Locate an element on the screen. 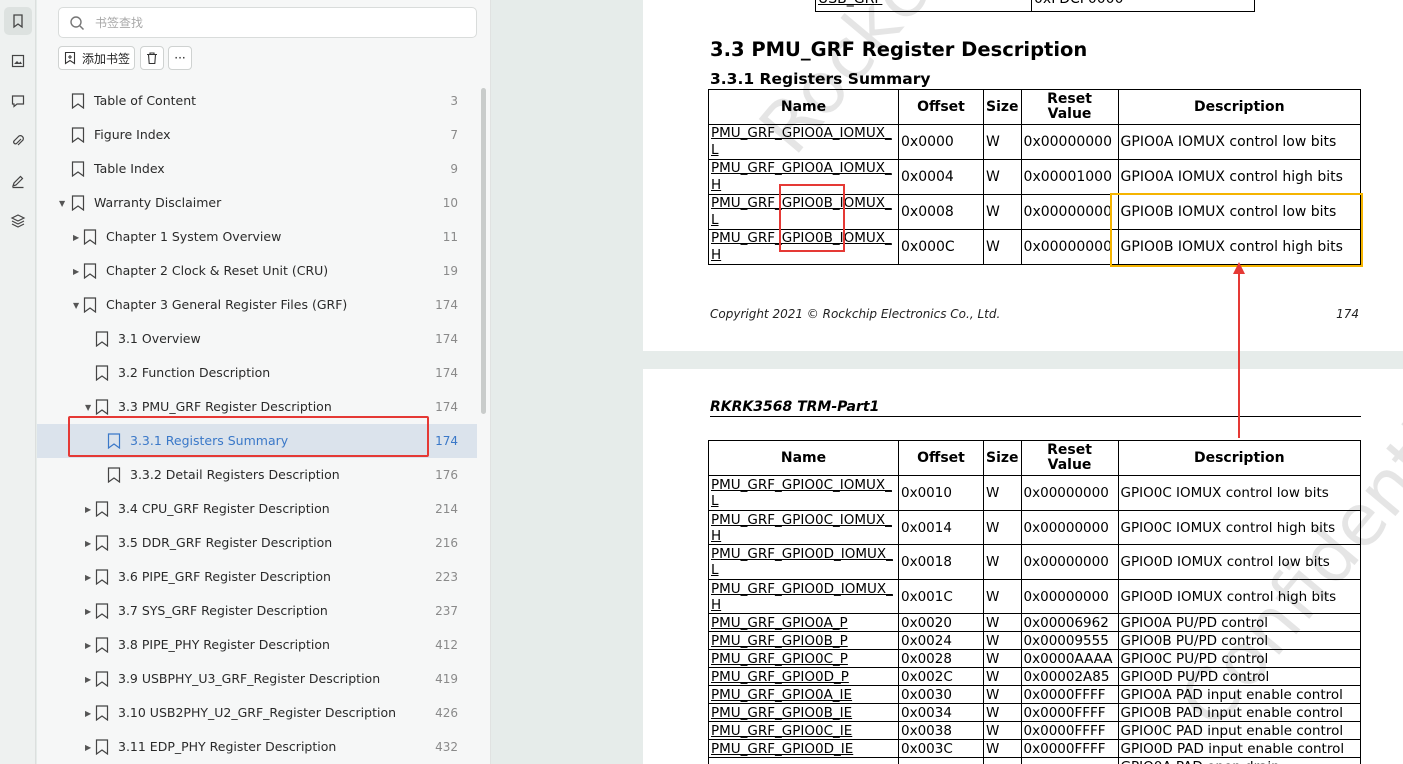 The height and width of the screenshot is (764, 1403). attachment-icon is located at coordinates (18, 141).